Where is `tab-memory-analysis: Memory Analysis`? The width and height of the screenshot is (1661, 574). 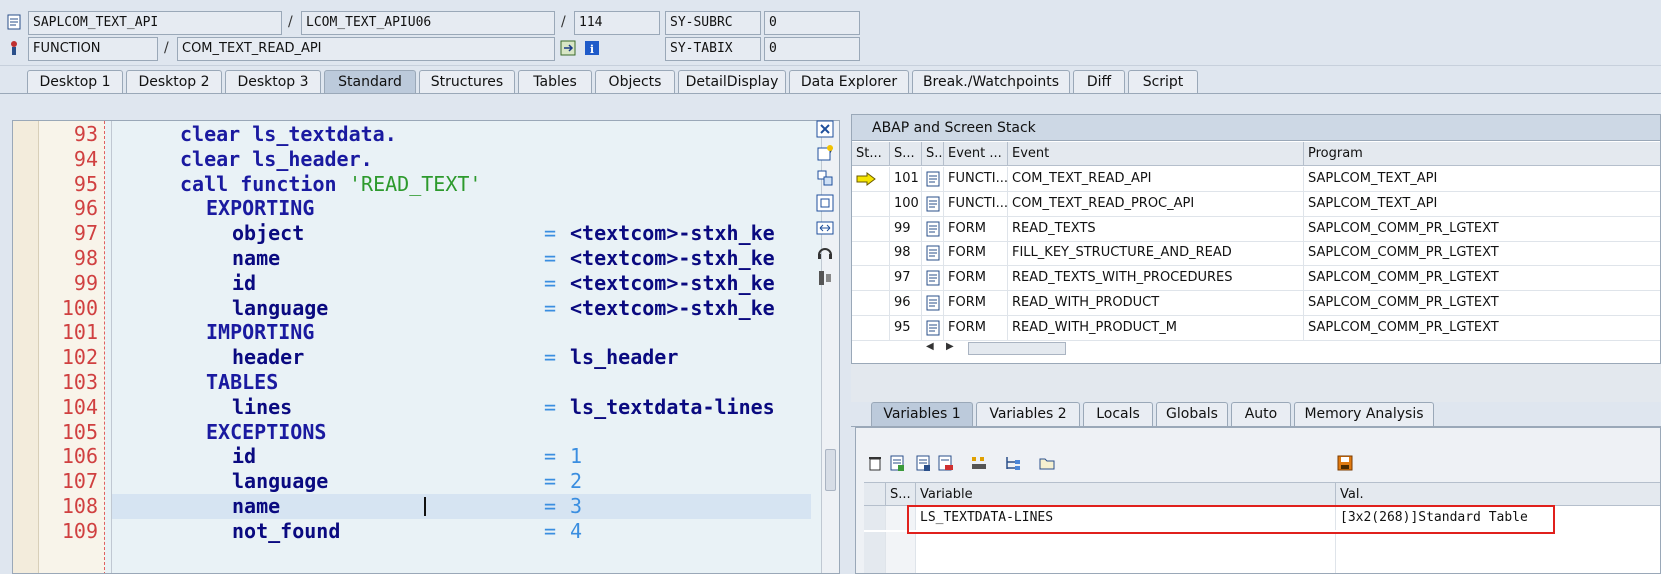
tab-memory-analysis: Memory Analysis is located at coordinates (1364, 414).